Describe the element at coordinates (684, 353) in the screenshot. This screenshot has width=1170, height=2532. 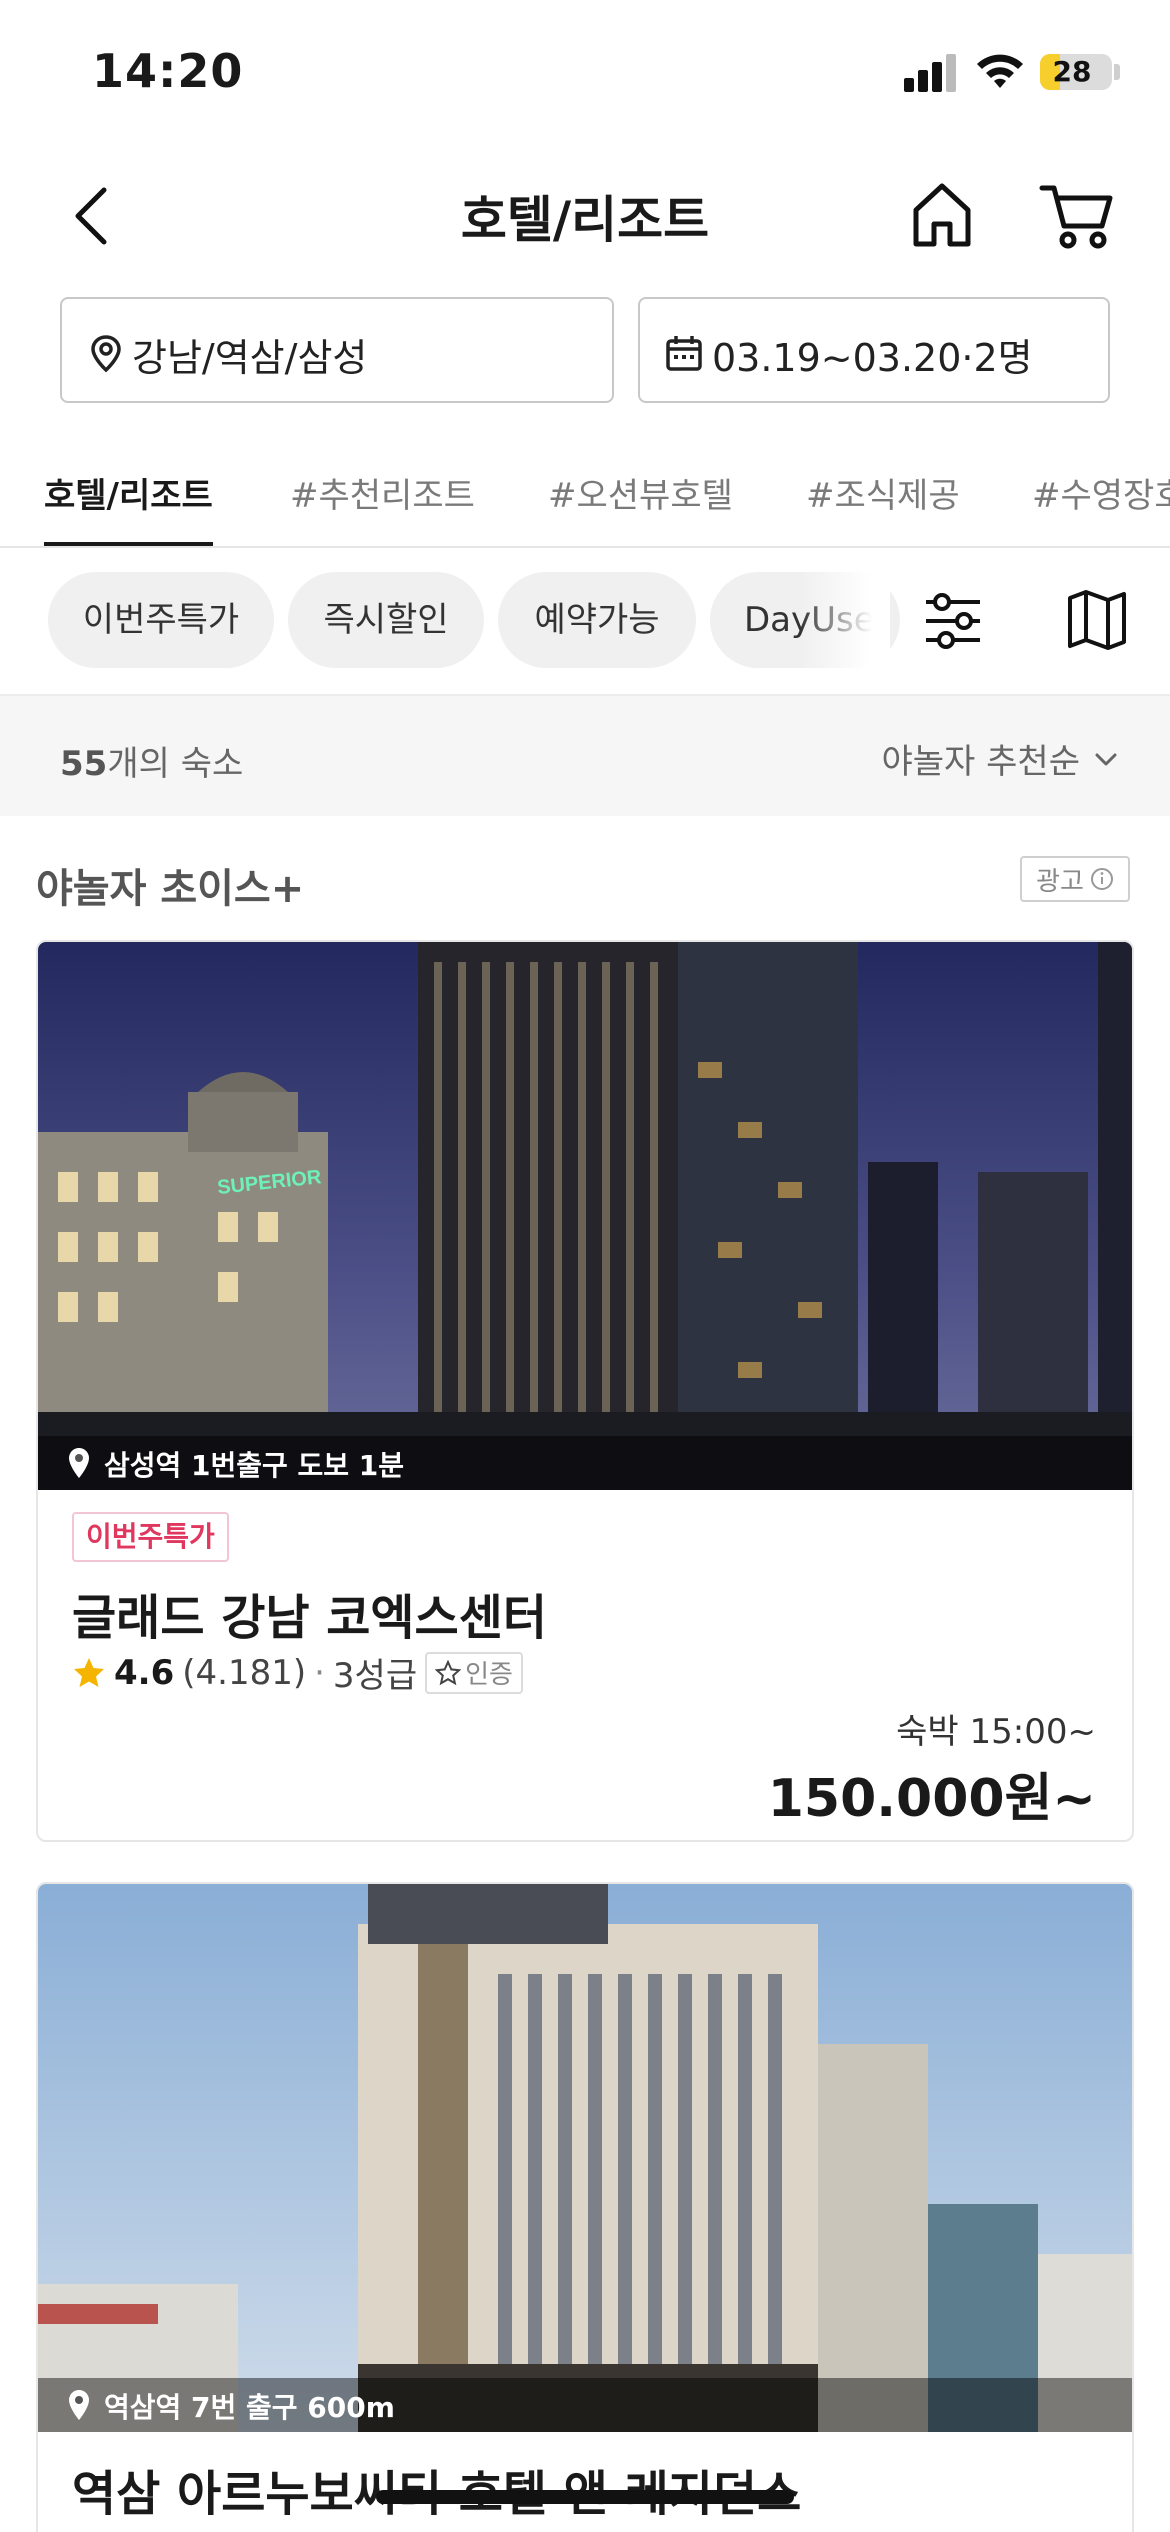
I see `calendar-icon` at that location.